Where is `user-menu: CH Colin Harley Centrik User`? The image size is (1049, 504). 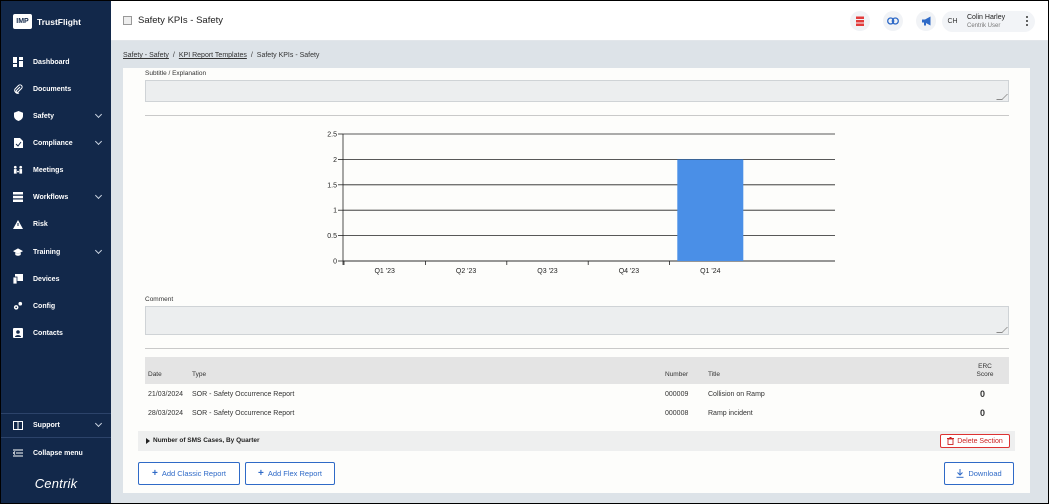 user-menu: CH Colin Harley Centrik User is located at coordinates (988, 21).